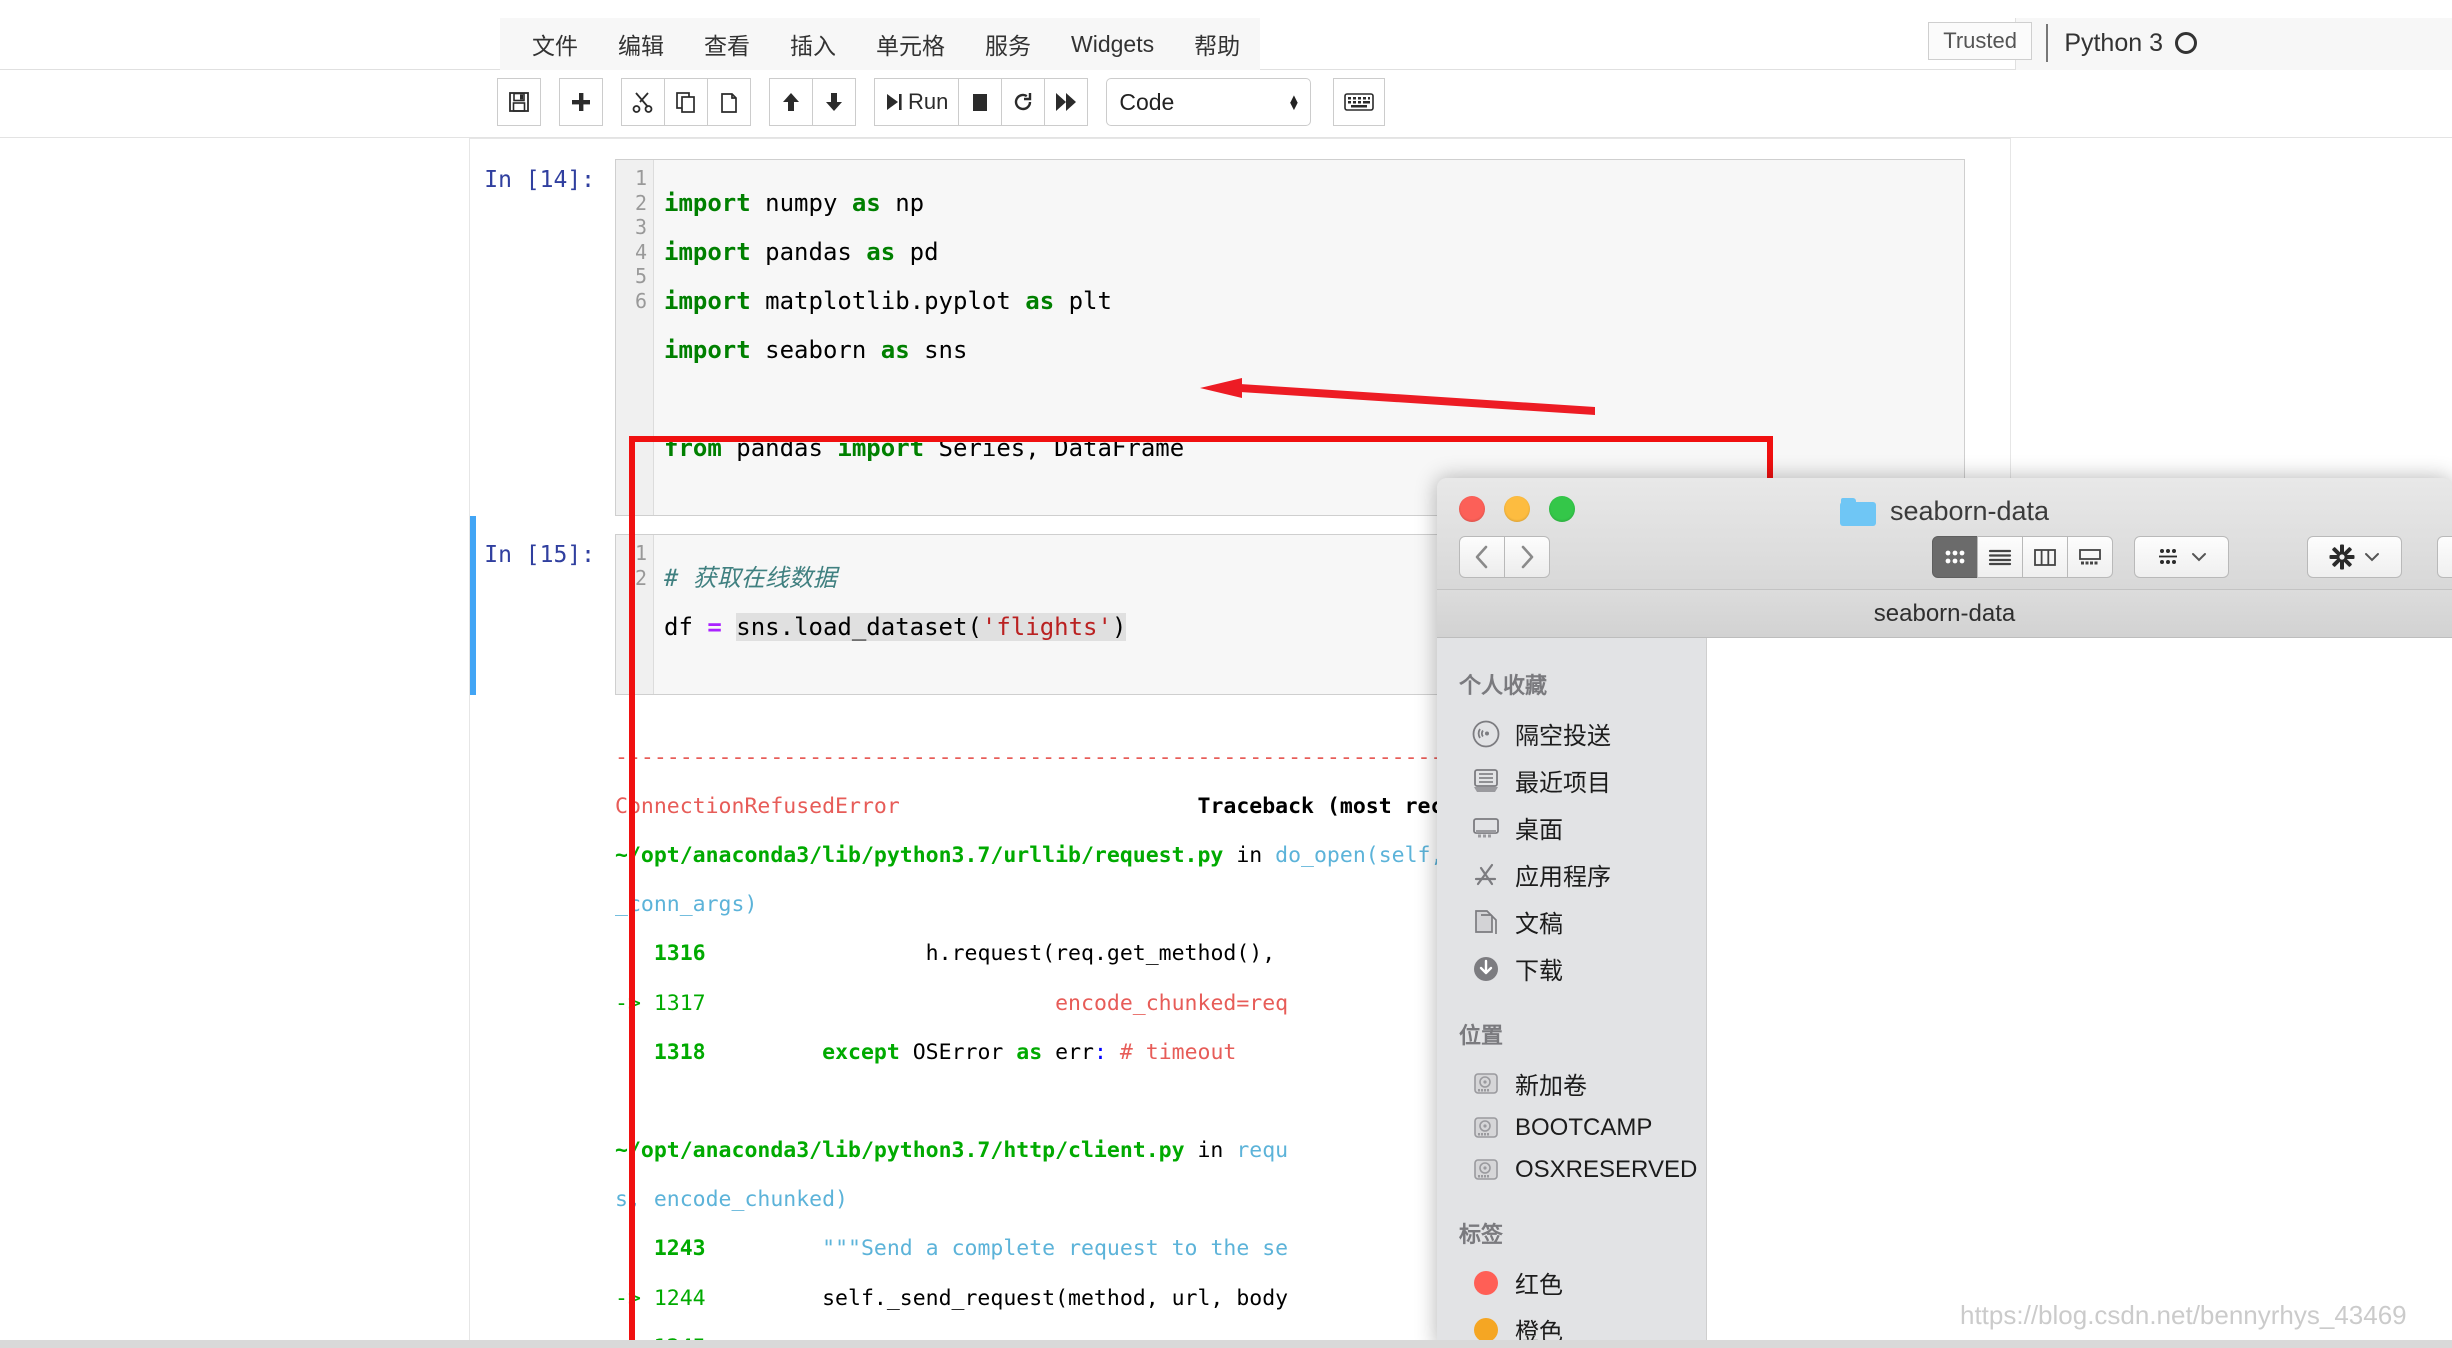 The width and height of the screenshot is (2452, 1348). I want to click on toolbar-group-edit, so click(686, 102).